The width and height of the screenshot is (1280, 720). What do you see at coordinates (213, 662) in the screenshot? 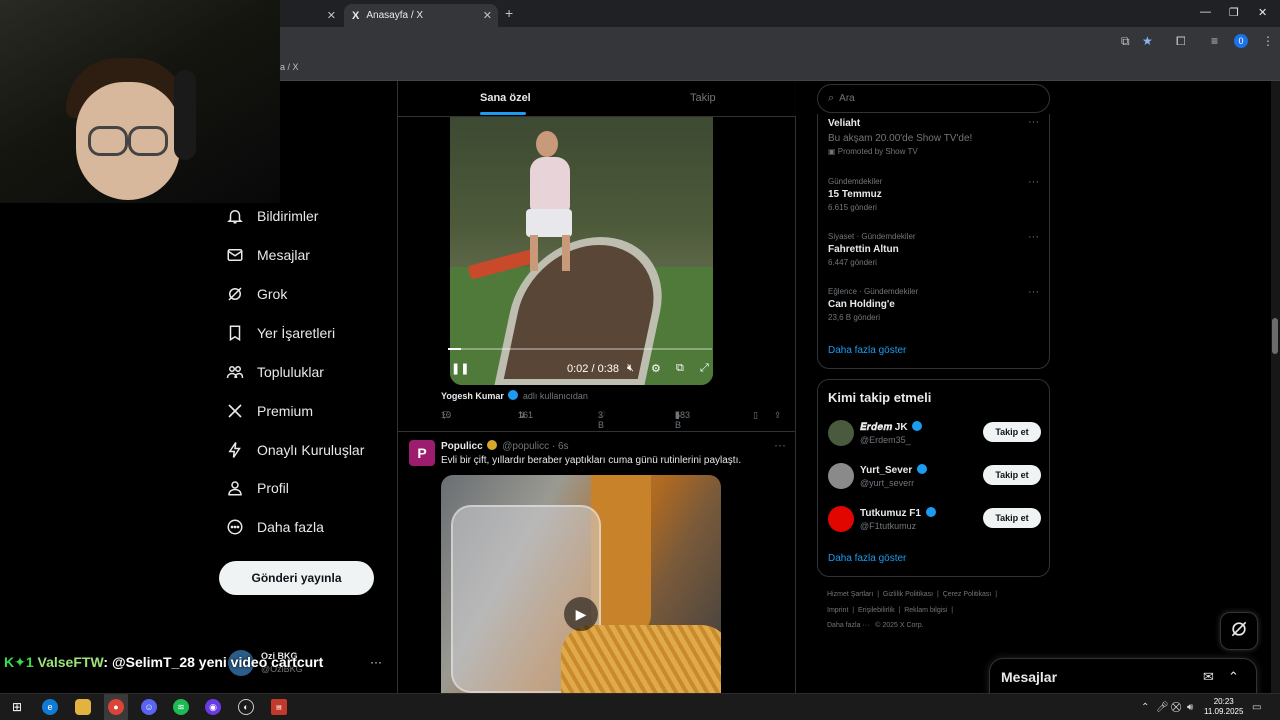
I see `chat-text: : @SelimT_28 yeni video cartcurt` at bounding box center [213, 662].